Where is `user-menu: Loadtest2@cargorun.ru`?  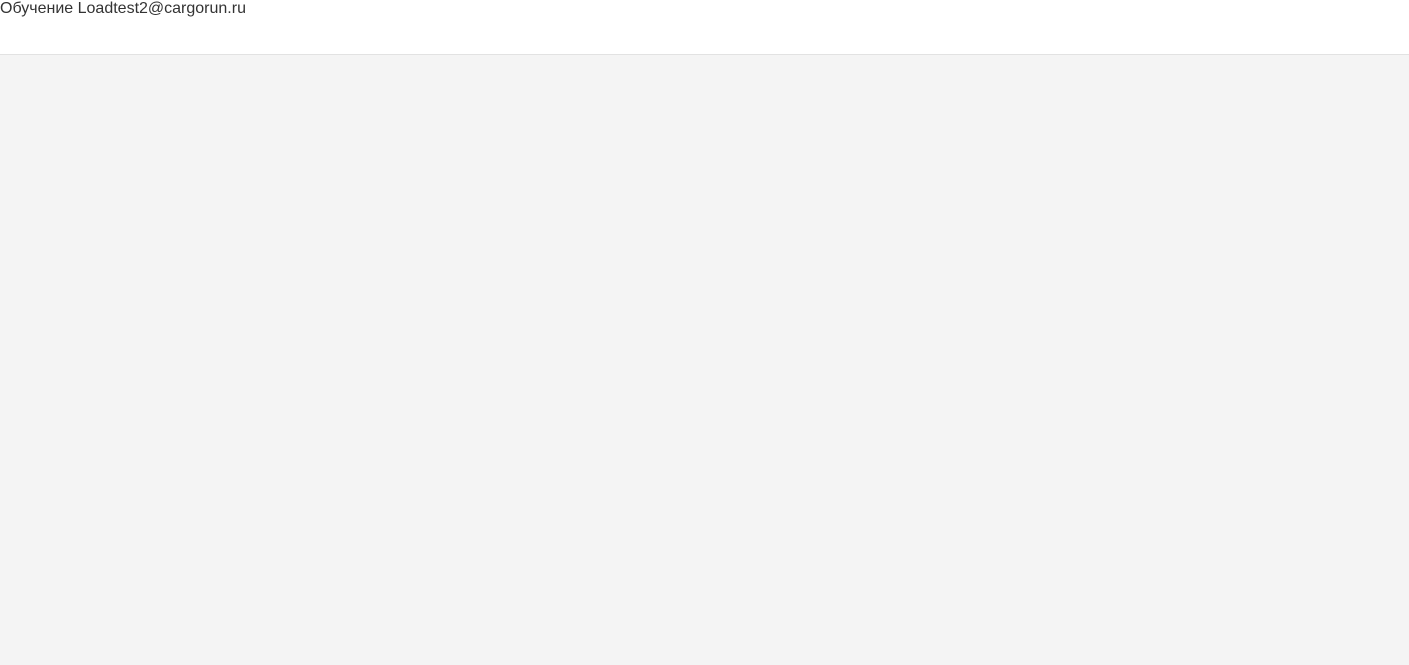 user-menu: Loadtest2@cargorun.ru is located at coordinates (162, 8).